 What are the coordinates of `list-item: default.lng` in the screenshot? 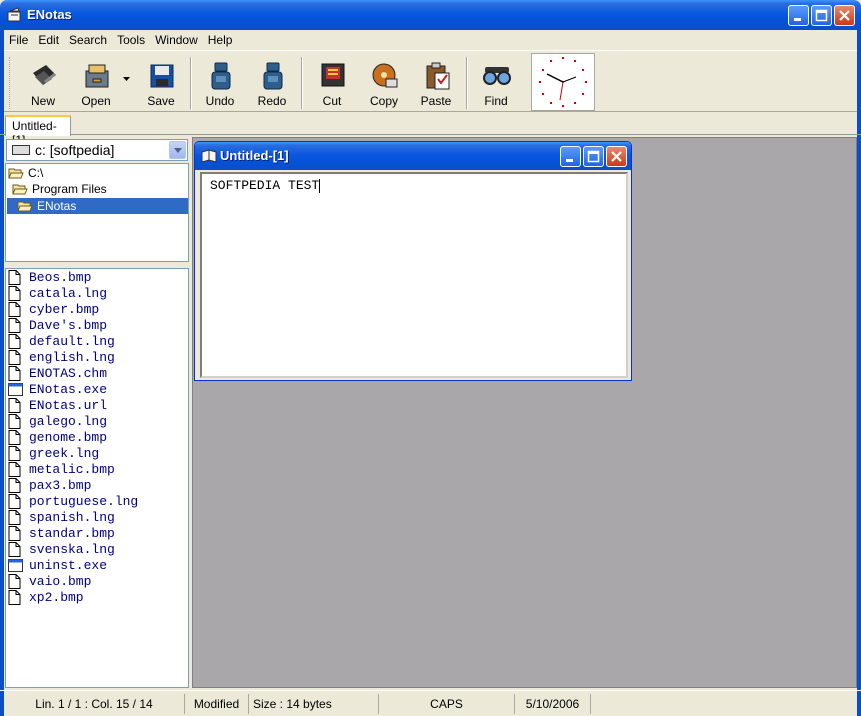 It's located at (61, 341).